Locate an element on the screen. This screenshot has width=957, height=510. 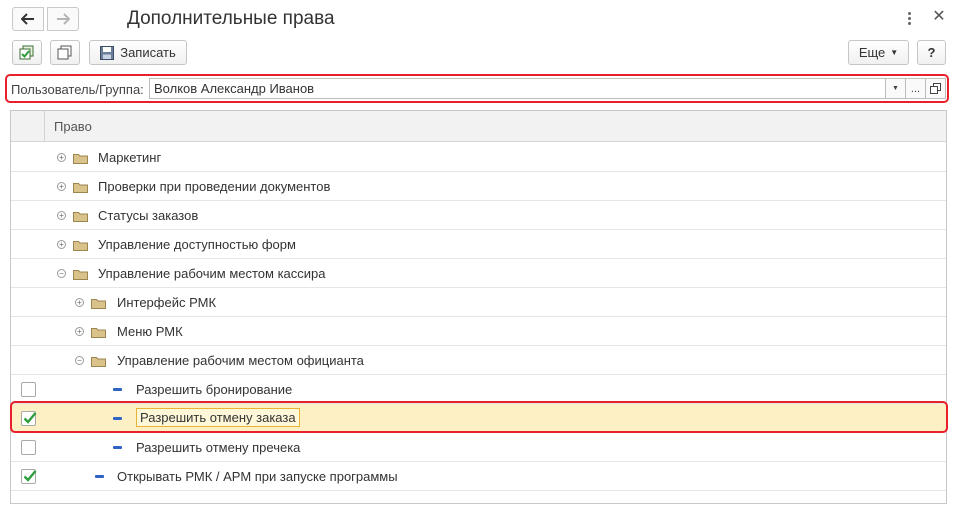
table-row: − Управление рабочим местом кассира is located at coordinates (478, 273).